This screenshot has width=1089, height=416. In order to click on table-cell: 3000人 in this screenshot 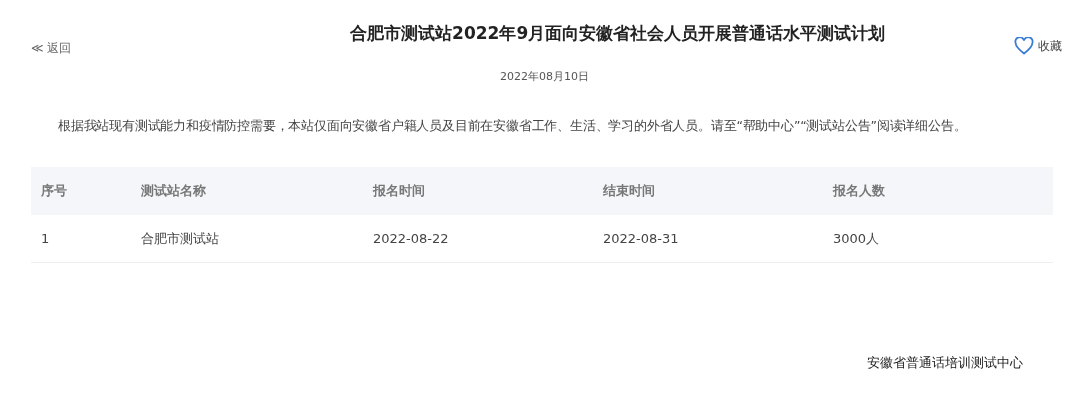, I will do `click(943, 239)`.